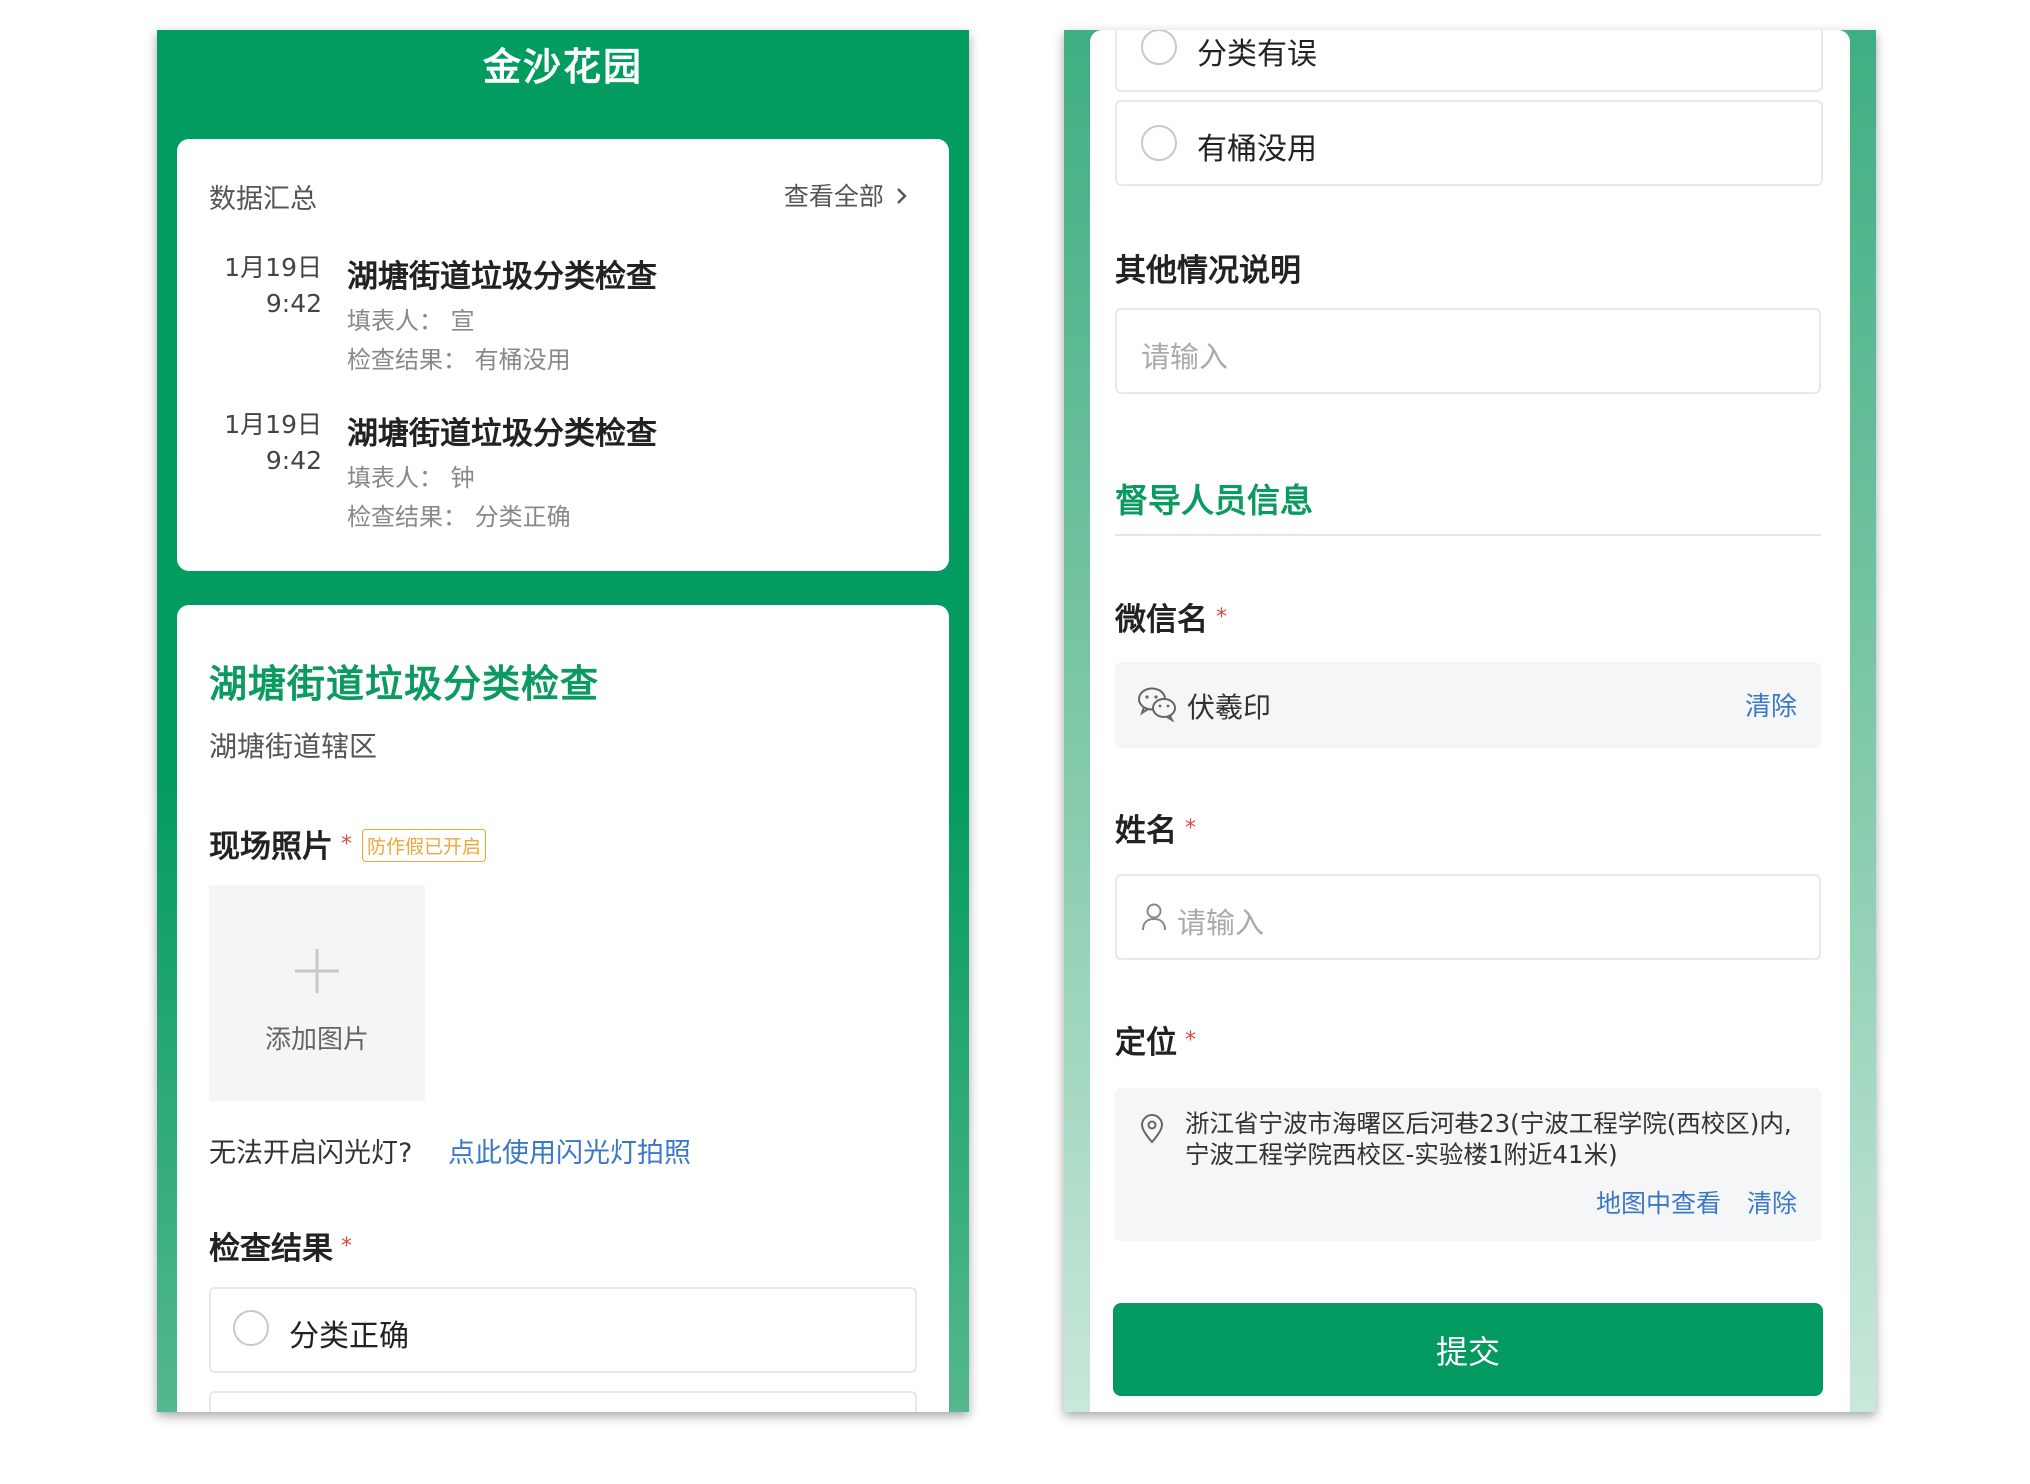 This screenshot has height=1484, width=2030. Describe the element at coordinates (833, 196) in the screenshot. I see `view-all-label: 查看全部` at that location.